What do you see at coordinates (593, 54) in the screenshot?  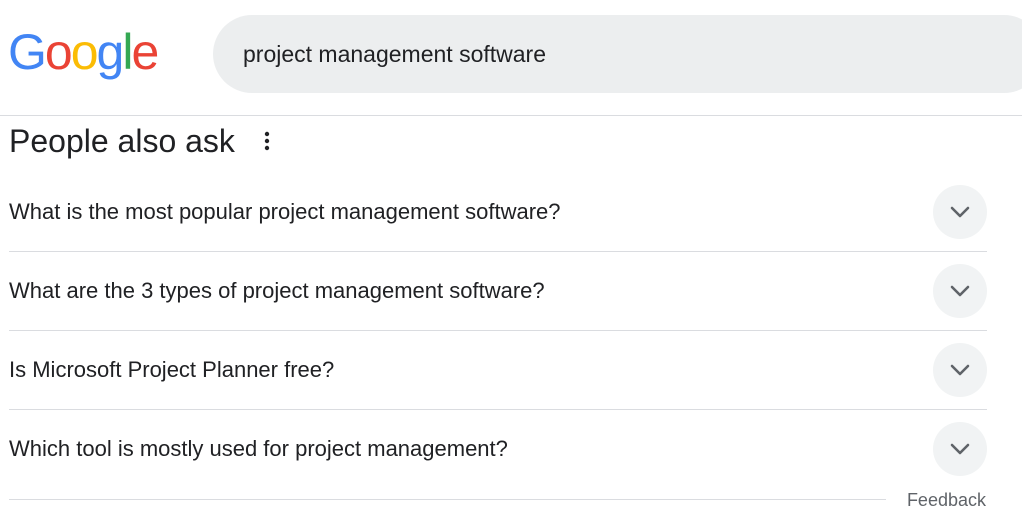 I see `search-input` at bounding box center [593, 54].